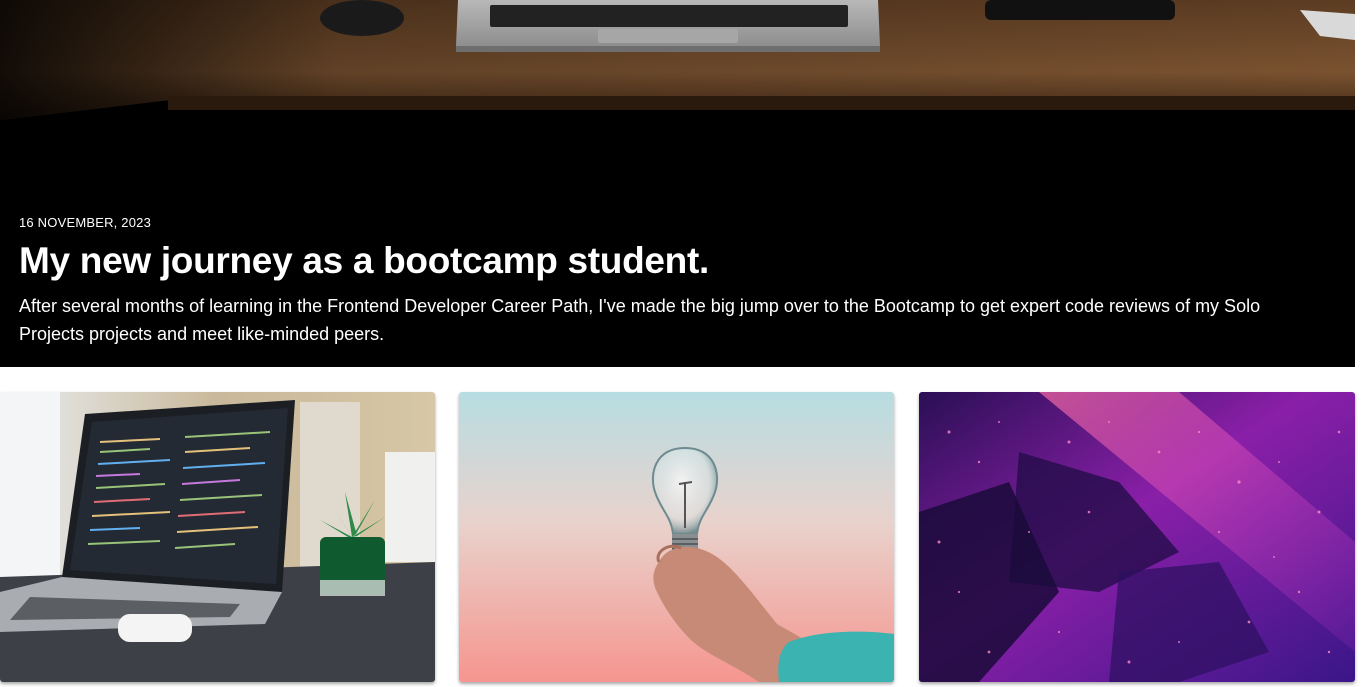 The height and width of the screenshot is (687, 1362). I want to click on light-bulb-image, so click(676, 537).